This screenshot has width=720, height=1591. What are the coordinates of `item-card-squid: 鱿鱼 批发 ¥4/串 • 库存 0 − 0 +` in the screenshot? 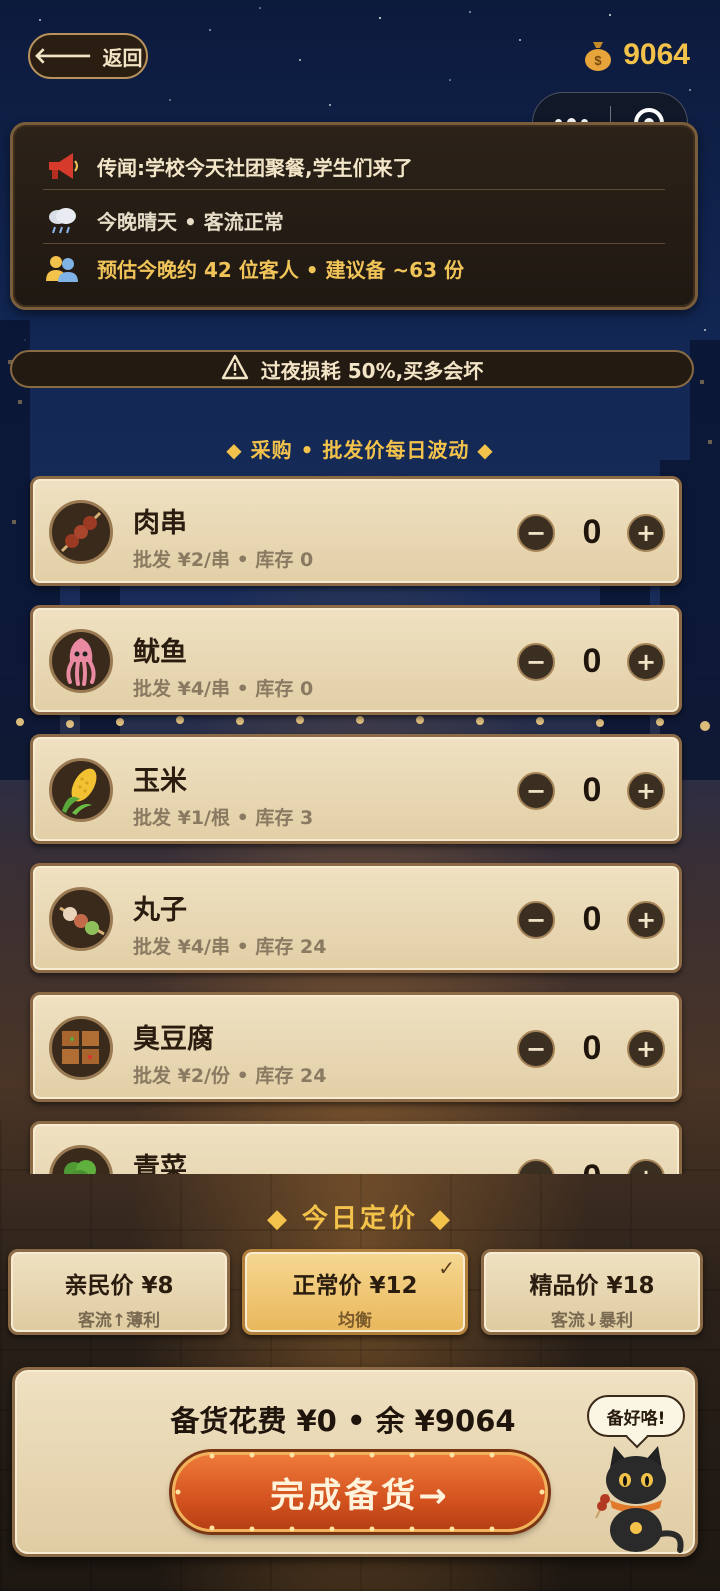 It's located at (356, 660).